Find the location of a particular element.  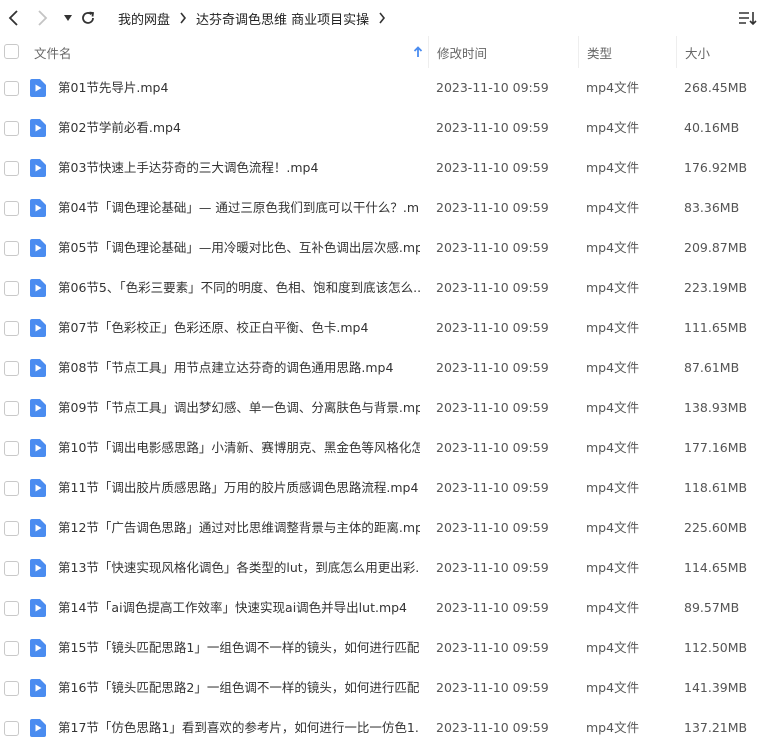

forward-arrow-icon is located at coordinates (42, 18).